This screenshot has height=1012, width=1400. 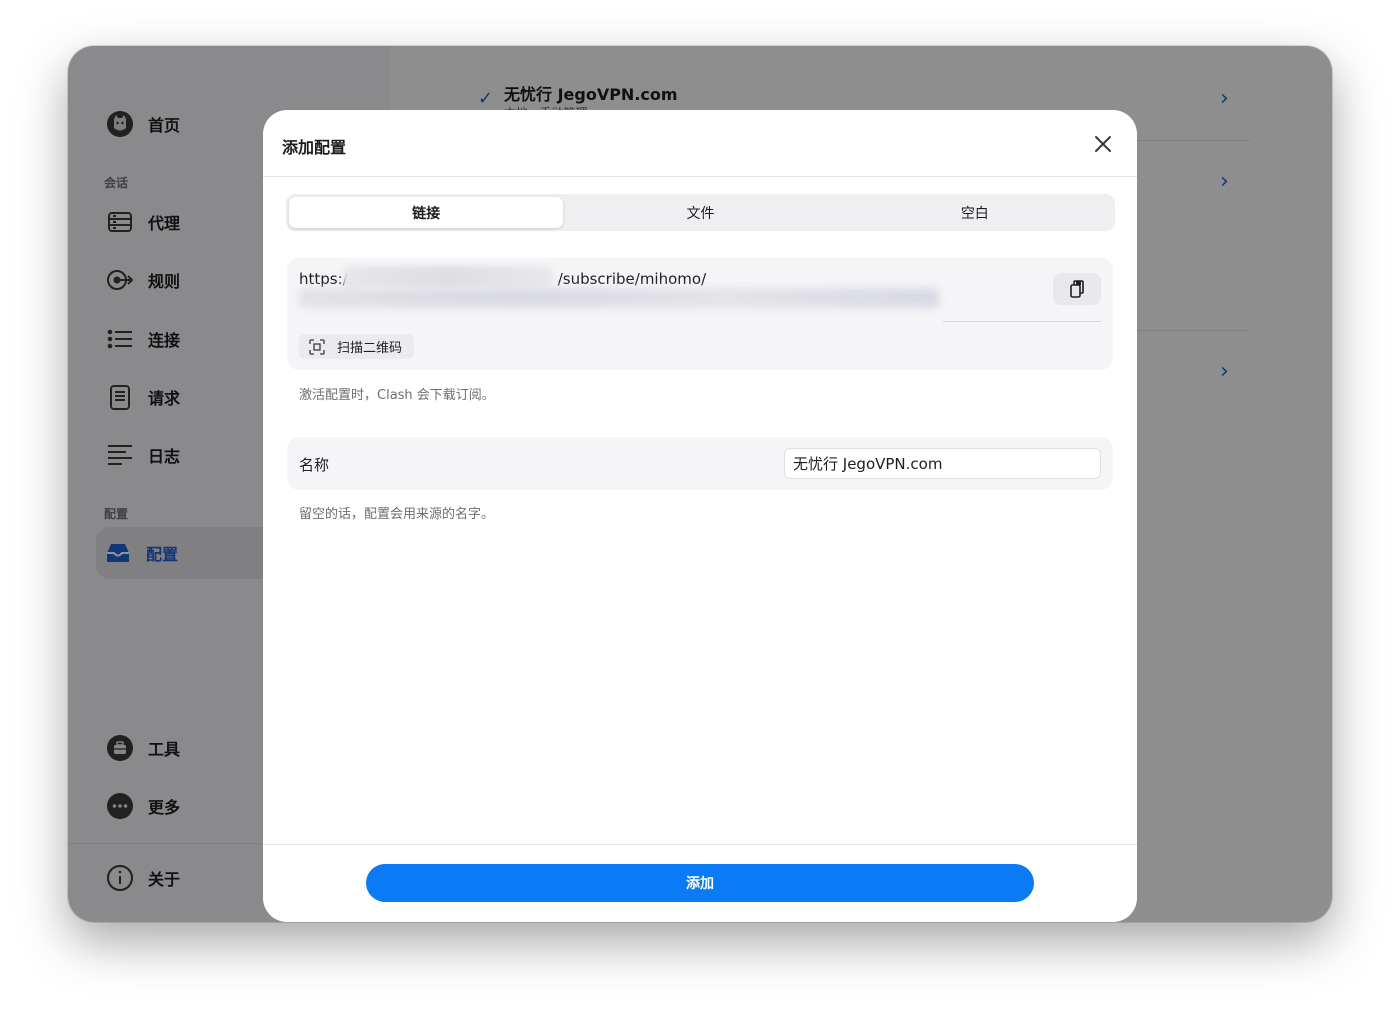 I want to click on scan-qr-button: 扫描二维码, so click(x=357, y=346).